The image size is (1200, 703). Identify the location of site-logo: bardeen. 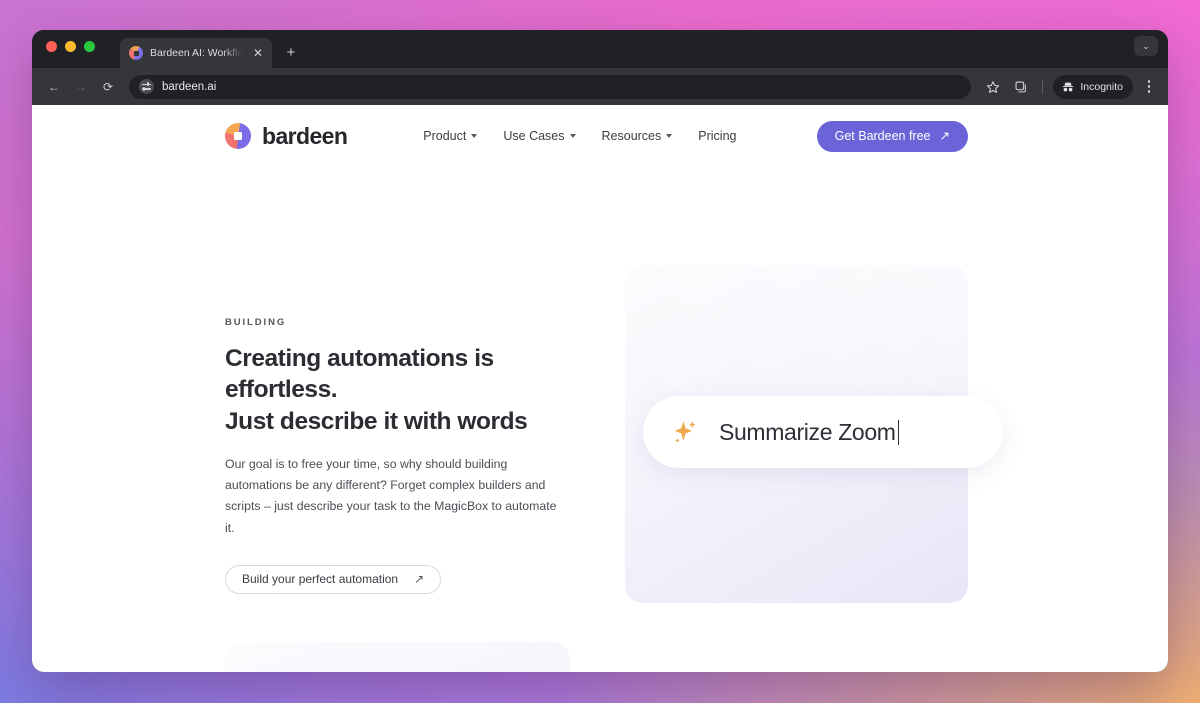
(286, 136).